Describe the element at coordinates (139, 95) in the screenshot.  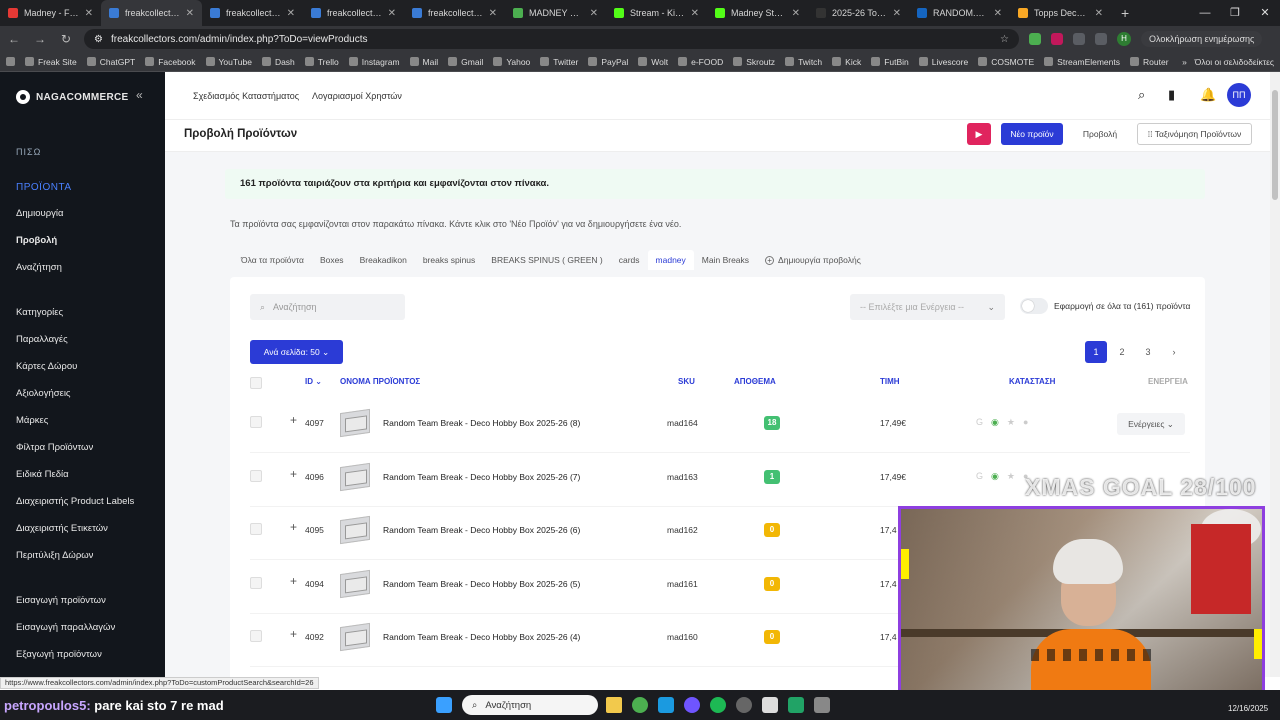
I see `collapse-sidebar-icon: «` at that location.